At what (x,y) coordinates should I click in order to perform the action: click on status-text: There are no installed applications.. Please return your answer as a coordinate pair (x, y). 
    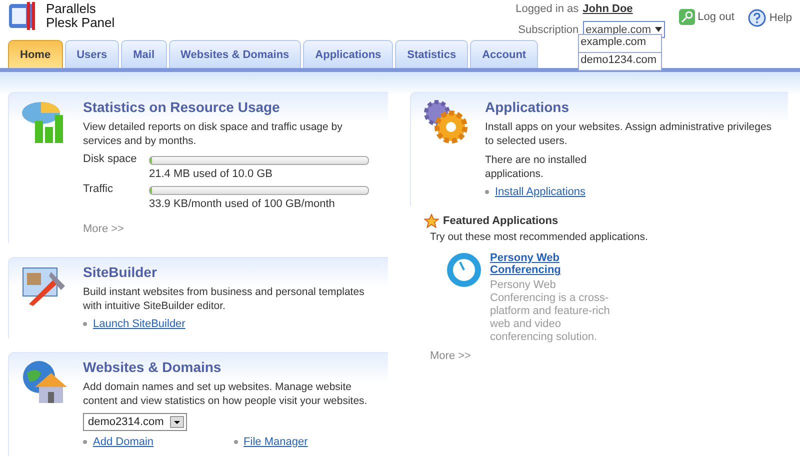
    Looking at the image, I should click on (536, 167).